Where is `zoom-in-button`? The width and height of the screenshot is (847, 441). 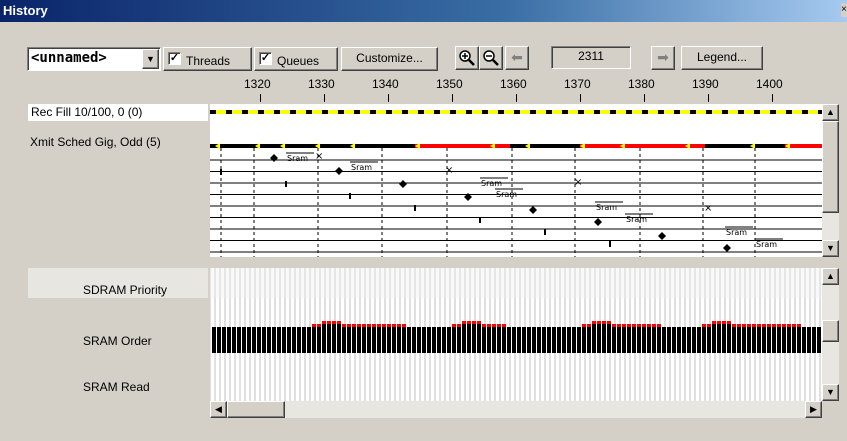
zoom-in-button is located at coordinates (467, 58).